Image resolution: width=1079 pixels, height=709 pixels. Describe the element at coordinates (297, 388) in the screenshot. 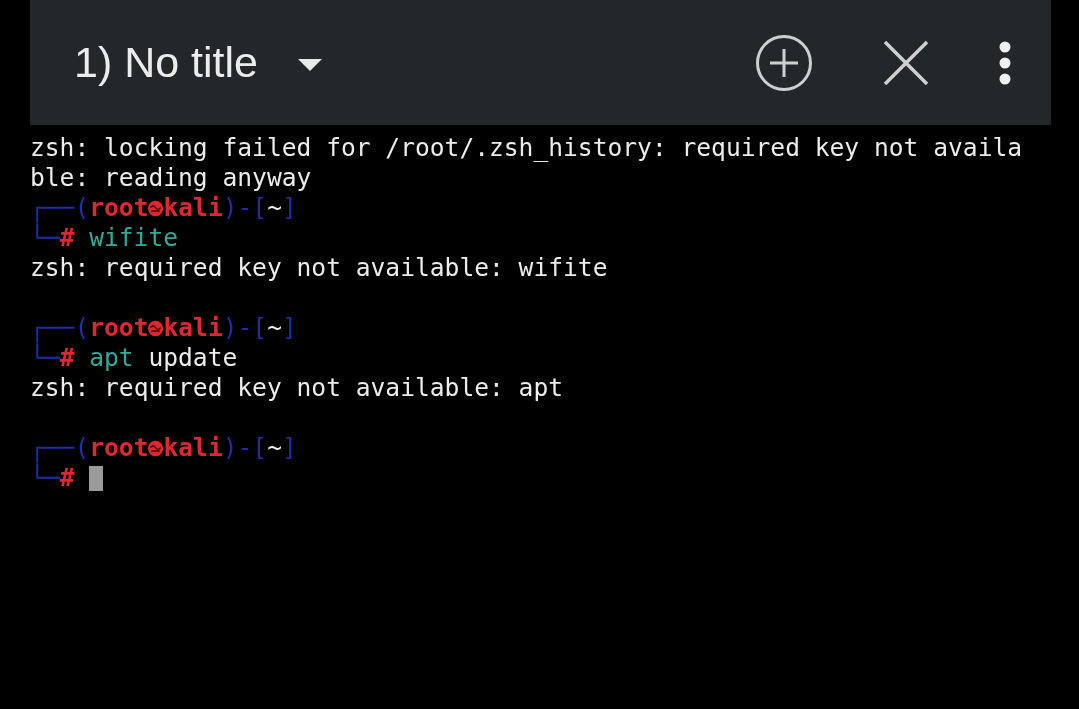

I see `terminal-text: zsh: required key not available: apt` at that location.